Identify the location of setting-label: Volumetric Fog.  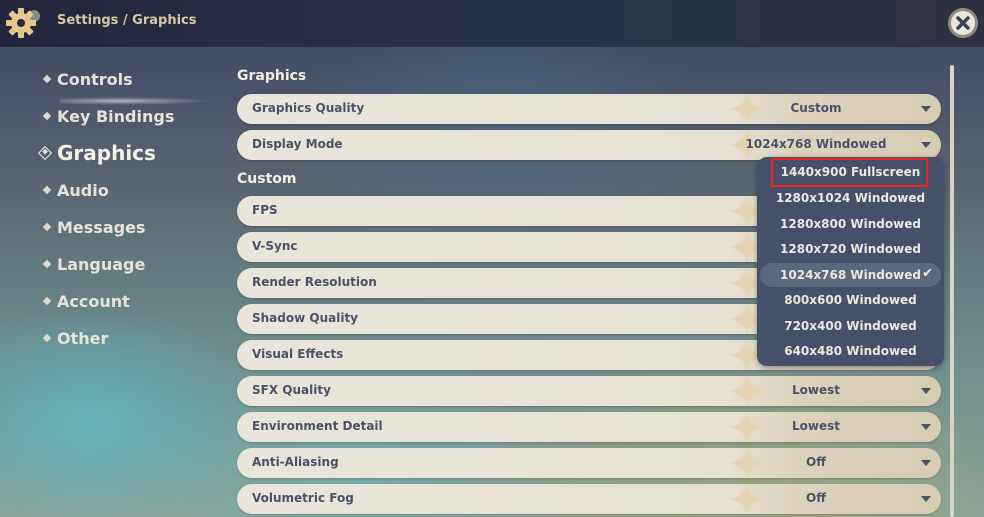
(303, 498).